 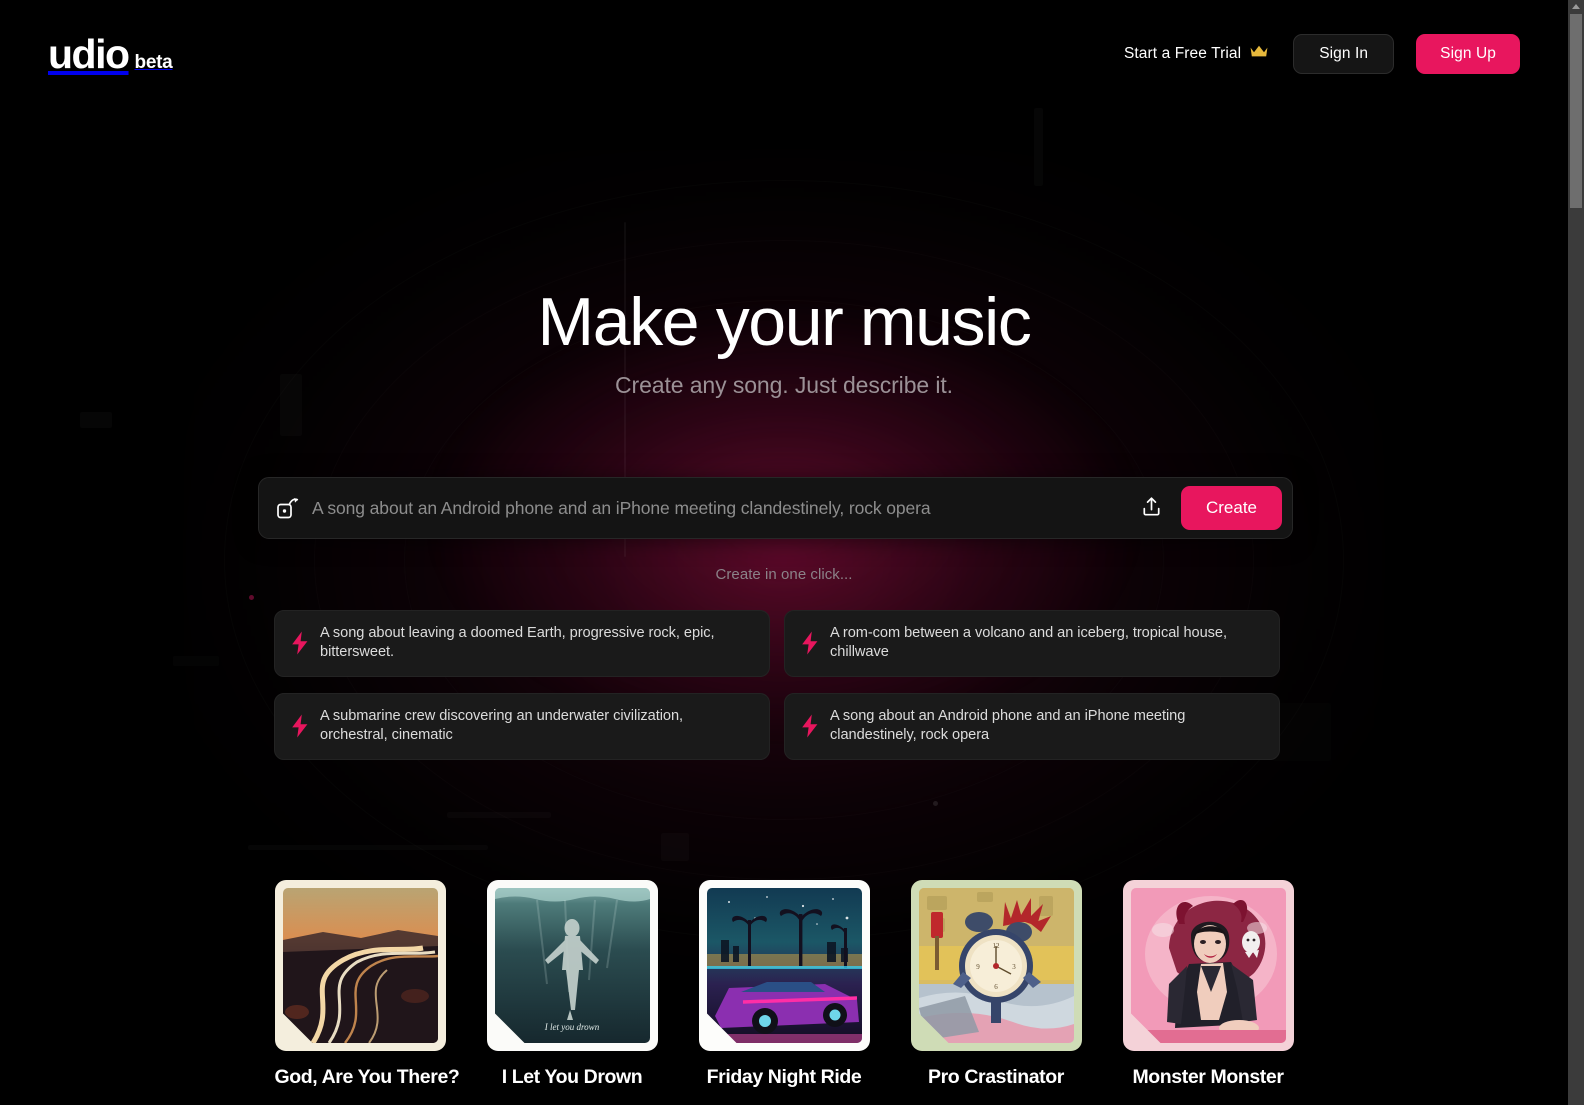 I want to click on udio-logo: udio beta, so click(x=110, y=54).